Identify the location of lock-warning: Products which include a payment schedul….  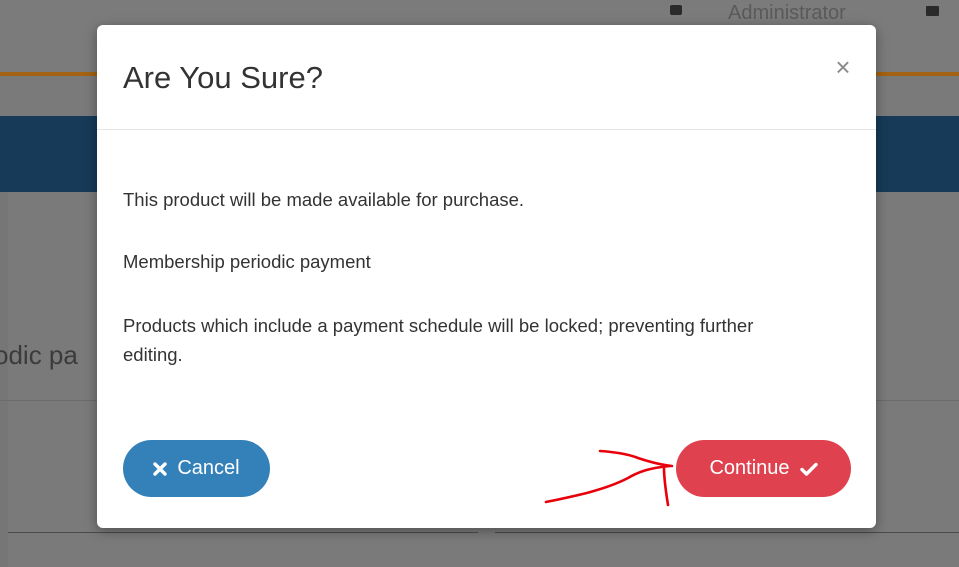
(438, 340).